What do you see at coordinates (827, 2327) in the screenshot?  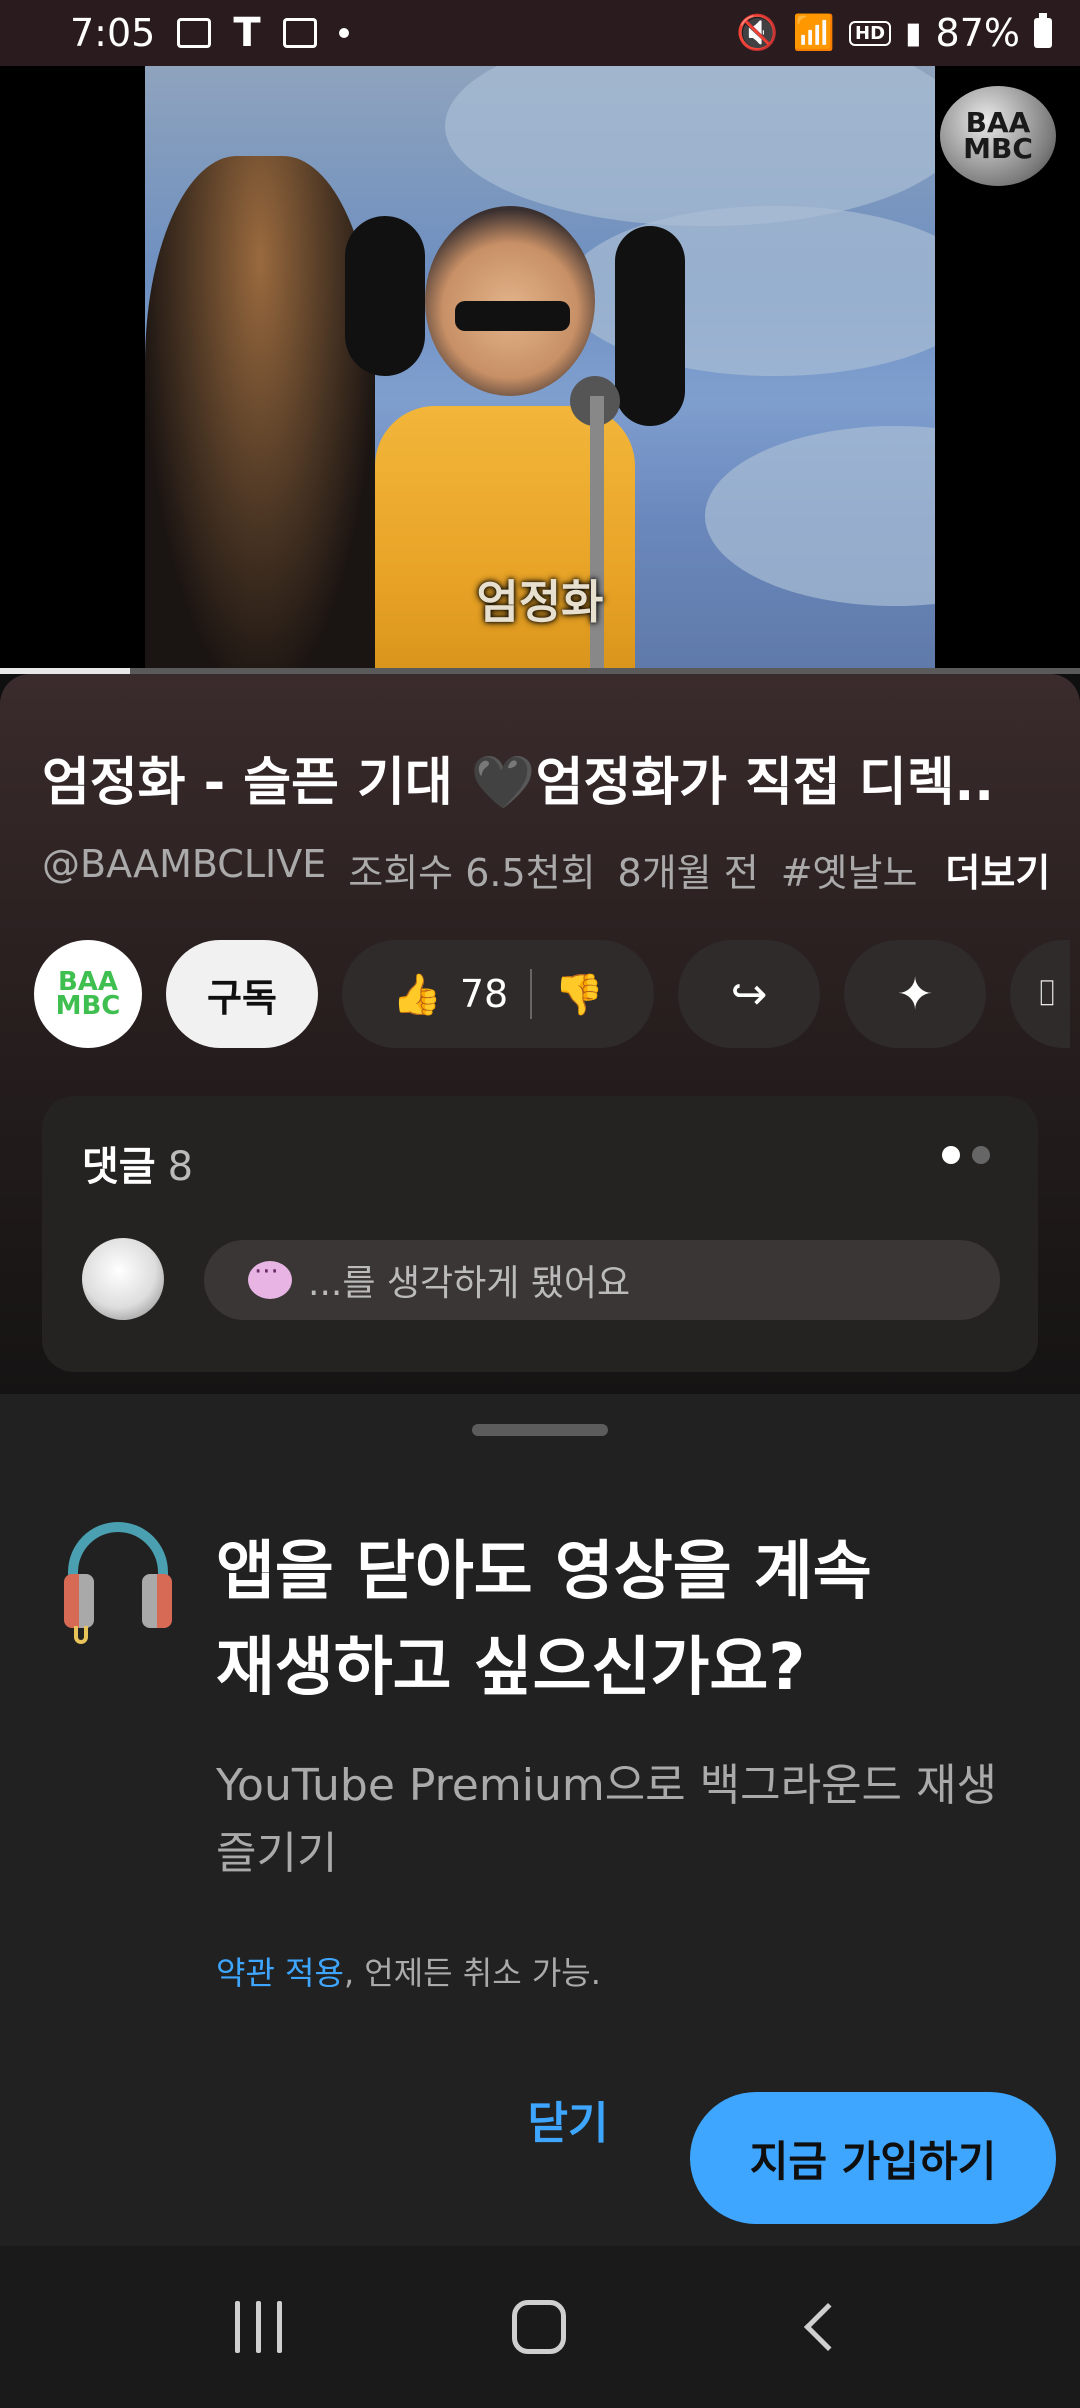 I see `back-button` at bounding box center [827, 2327].